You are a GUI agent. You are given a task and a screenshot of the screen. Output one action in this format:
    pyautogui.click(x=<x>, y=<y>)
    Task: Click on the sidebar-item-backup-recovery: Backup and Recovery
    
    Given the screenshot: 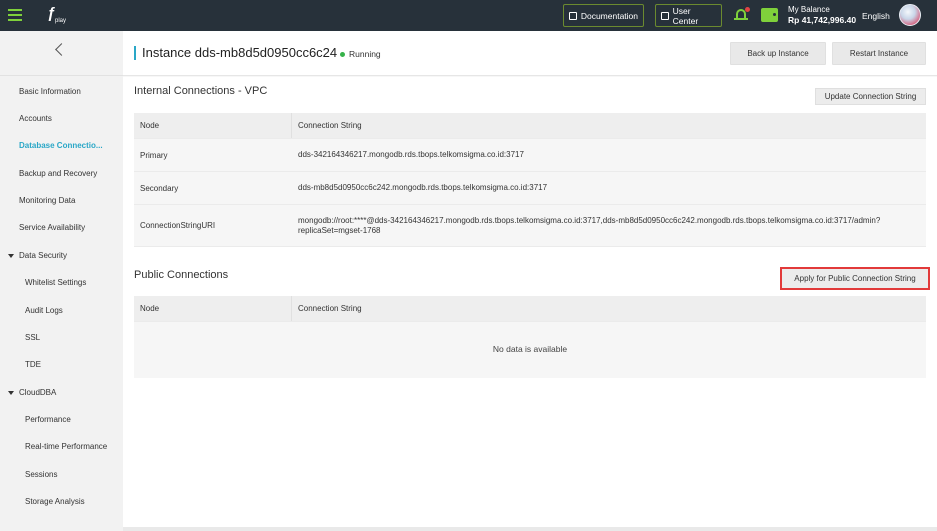 What is the action you would take?
    pyautogui.click(x=61, y=173)
    